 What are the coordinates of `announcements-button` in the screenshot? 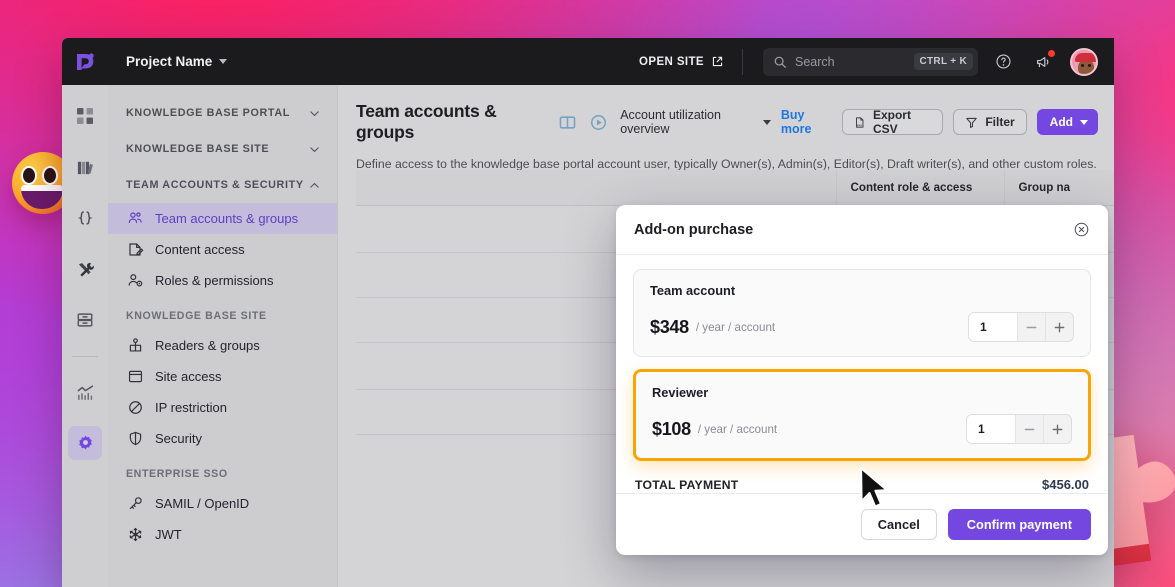 It's located at (1043, 62).